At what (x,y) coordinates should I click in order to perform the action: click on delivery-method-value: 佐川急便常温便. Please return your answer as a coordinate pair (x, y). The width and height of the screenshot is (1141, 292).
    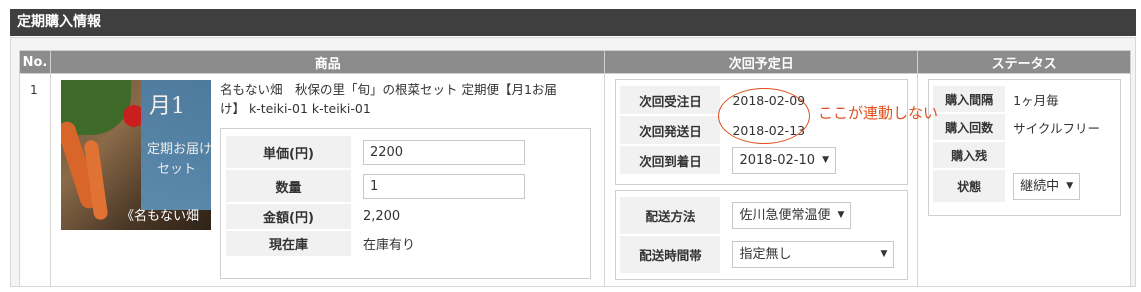
    Looking at the image, I should click on (785, 215).